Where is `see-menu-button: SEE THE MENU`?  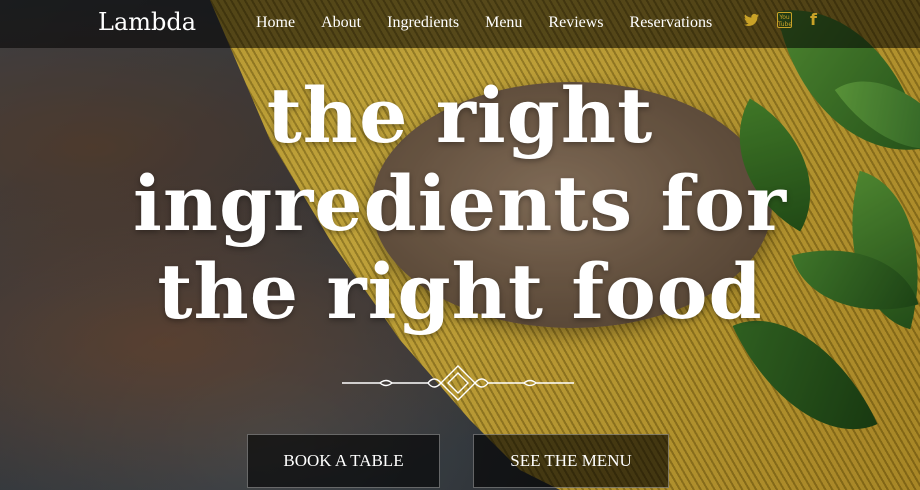
see-menu-button: SEE THE MENU is located at coordinates (571, 461).